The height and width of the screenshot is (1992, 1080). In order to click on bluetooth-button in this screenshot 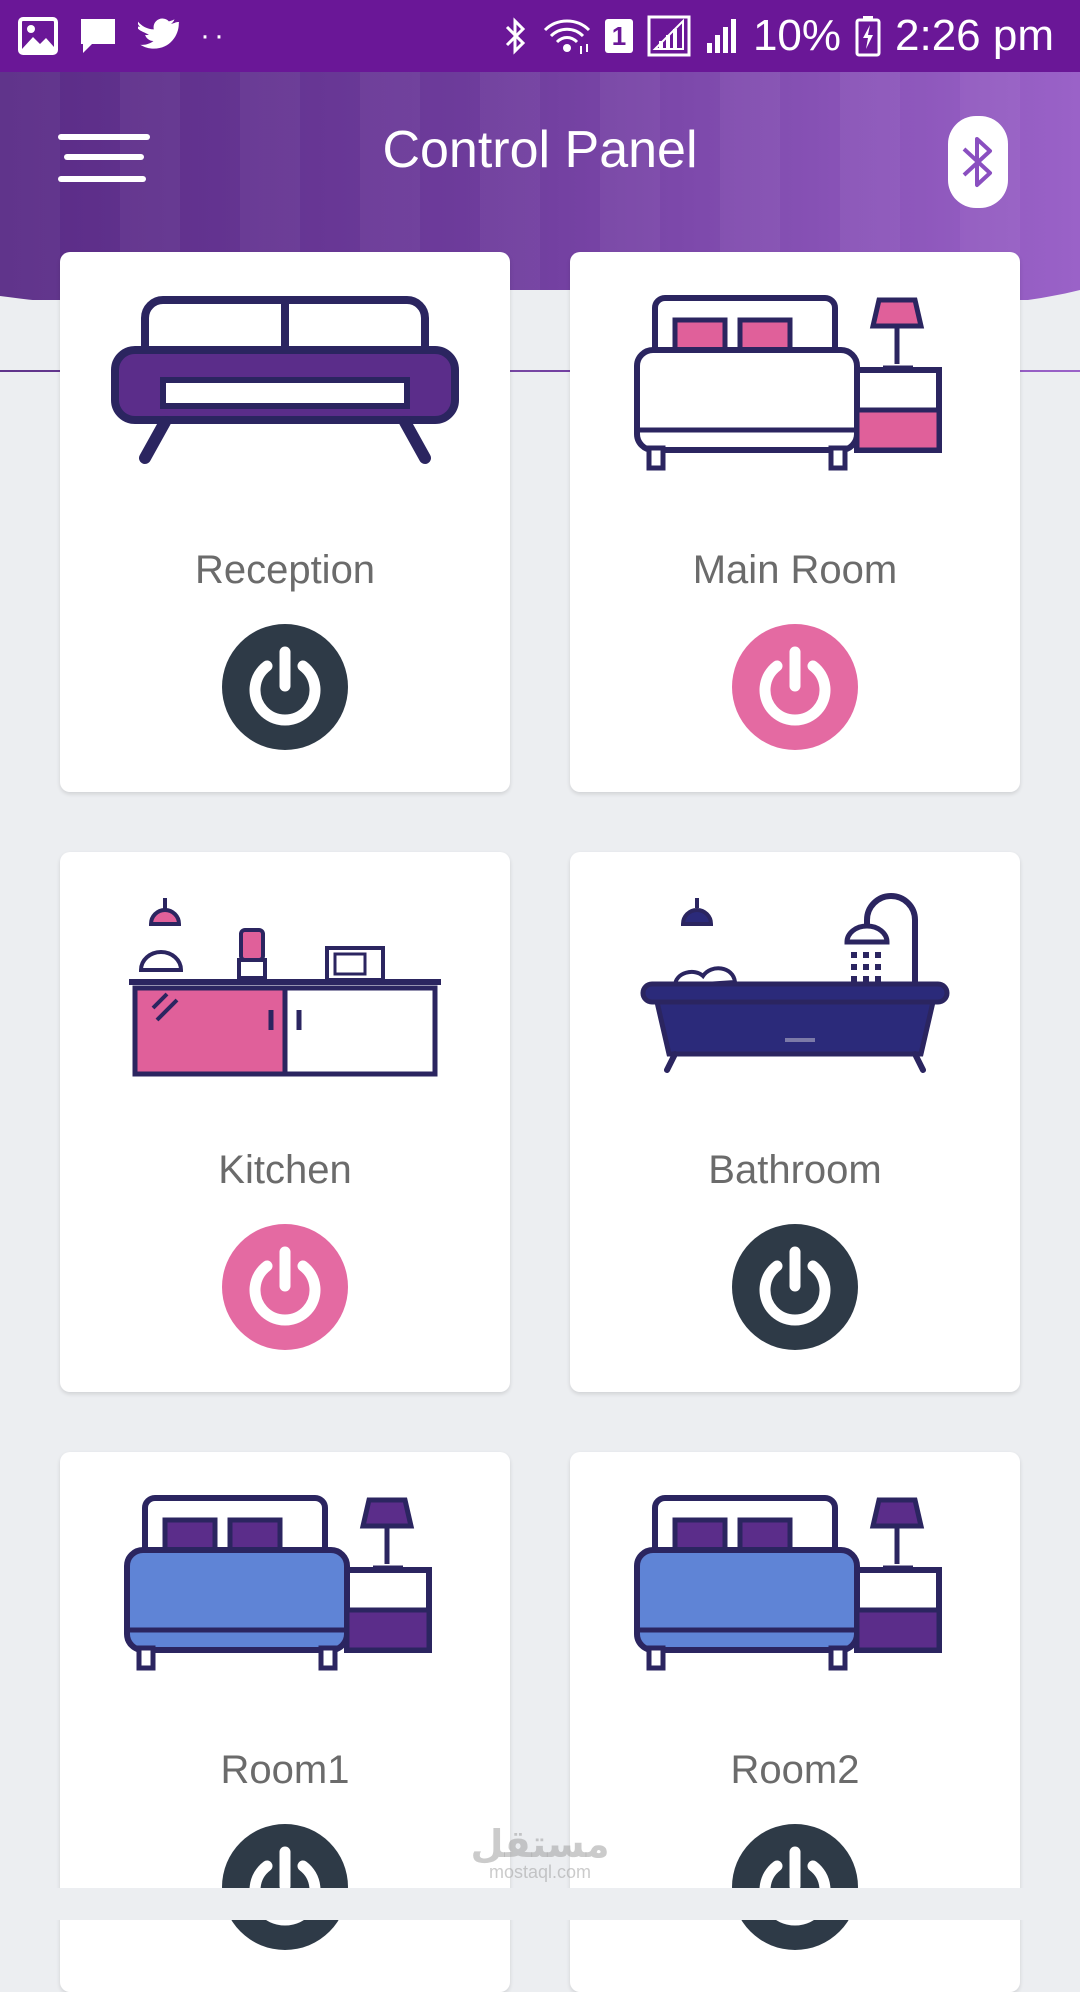, I will do `click(978, 162)`.